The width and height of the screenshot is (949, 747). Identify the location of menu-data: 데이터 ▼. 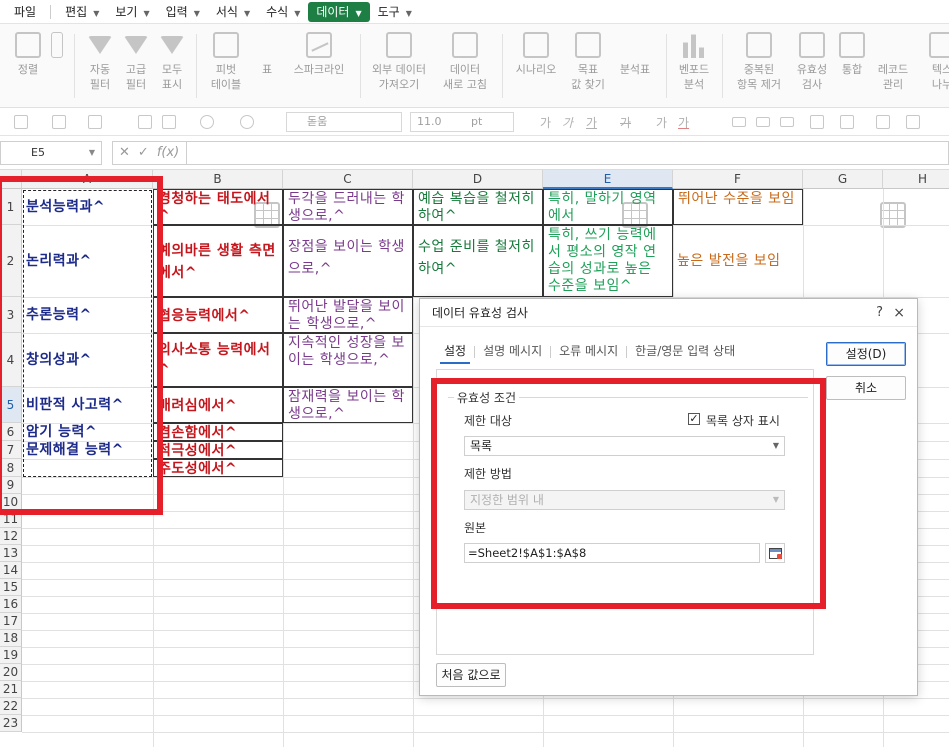
(339, 11).